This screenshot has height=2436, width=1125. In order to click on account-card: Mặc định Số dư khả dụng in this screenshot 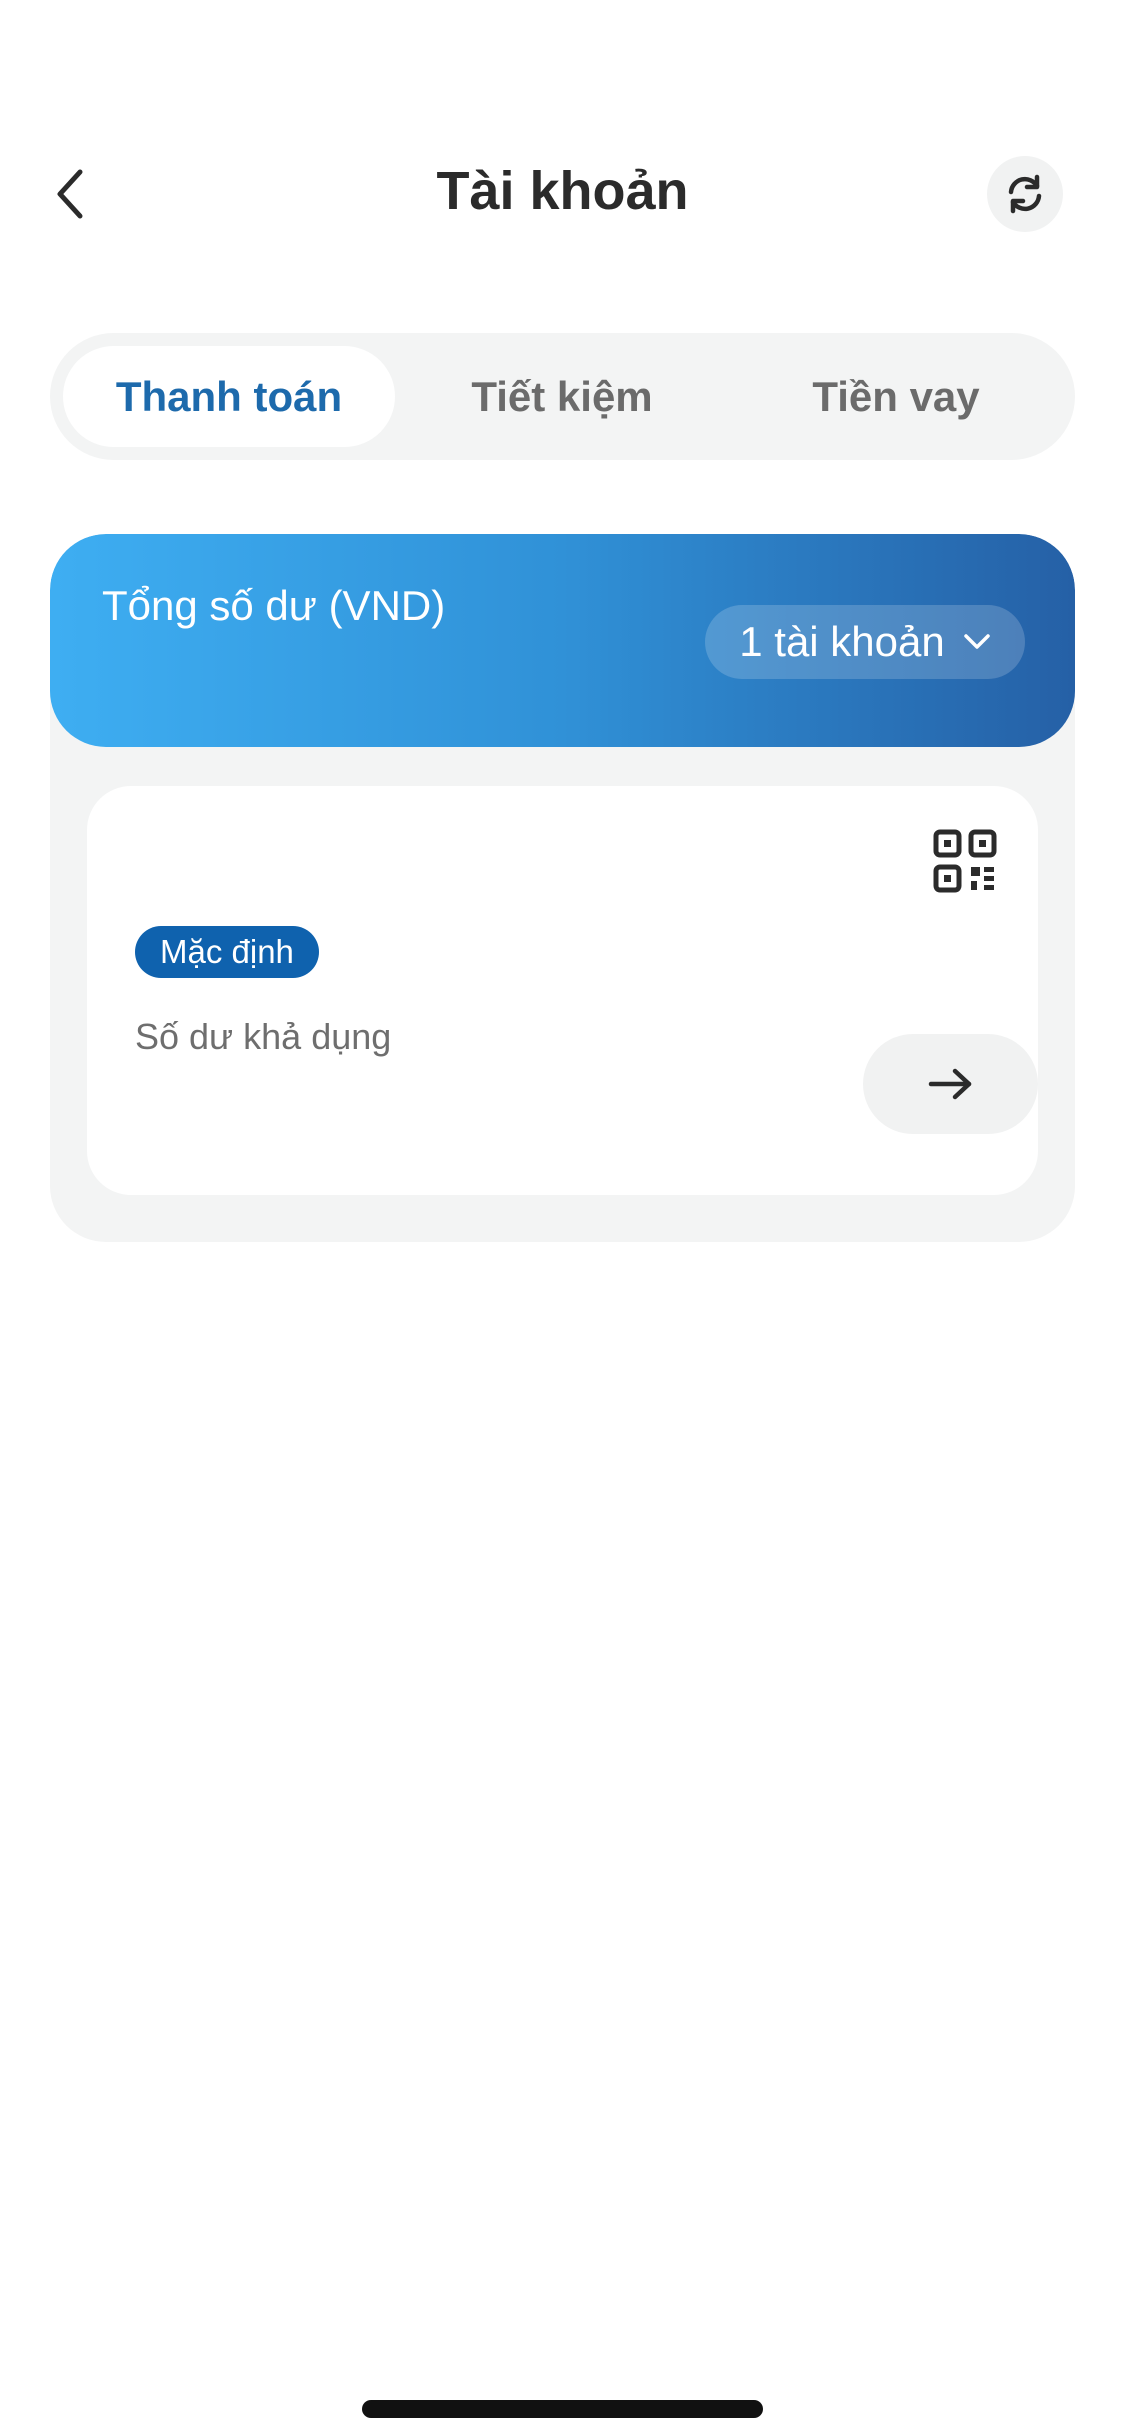, I will do `click(562, 990)`.